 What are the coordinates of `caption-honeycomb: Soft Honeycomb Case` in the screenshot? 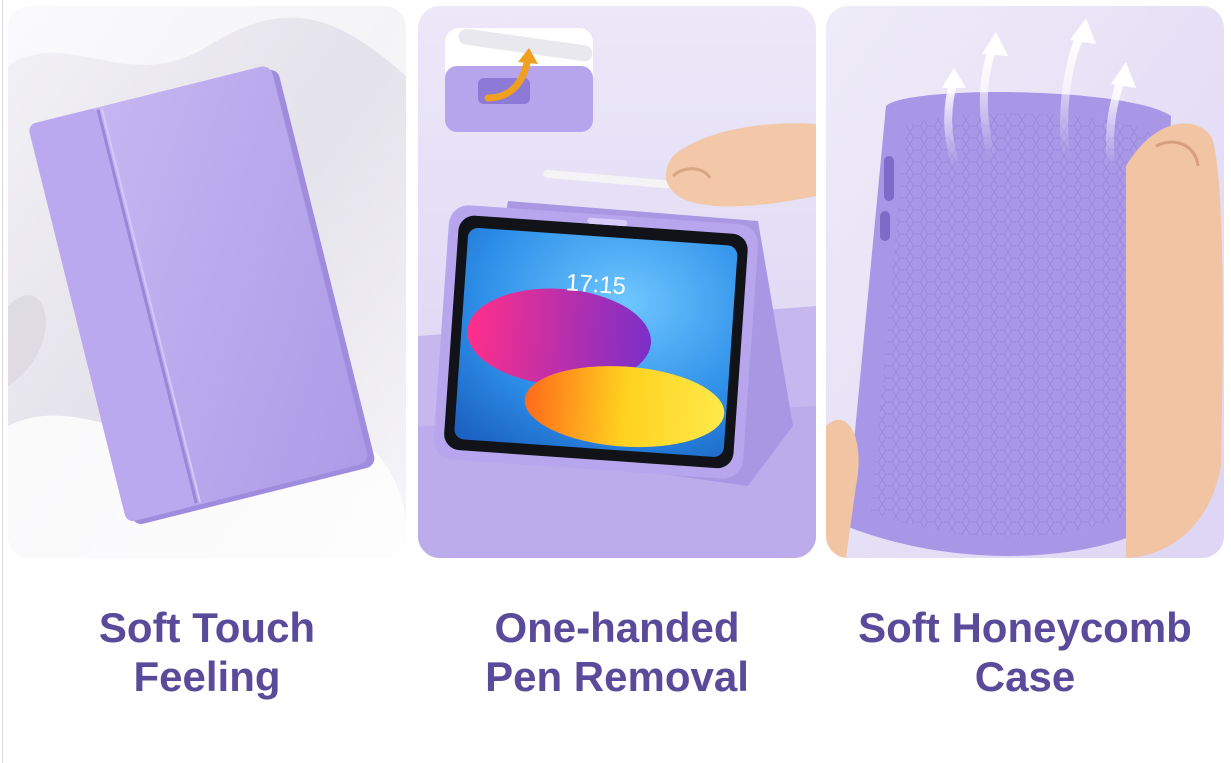 It's located at (1025, 652).